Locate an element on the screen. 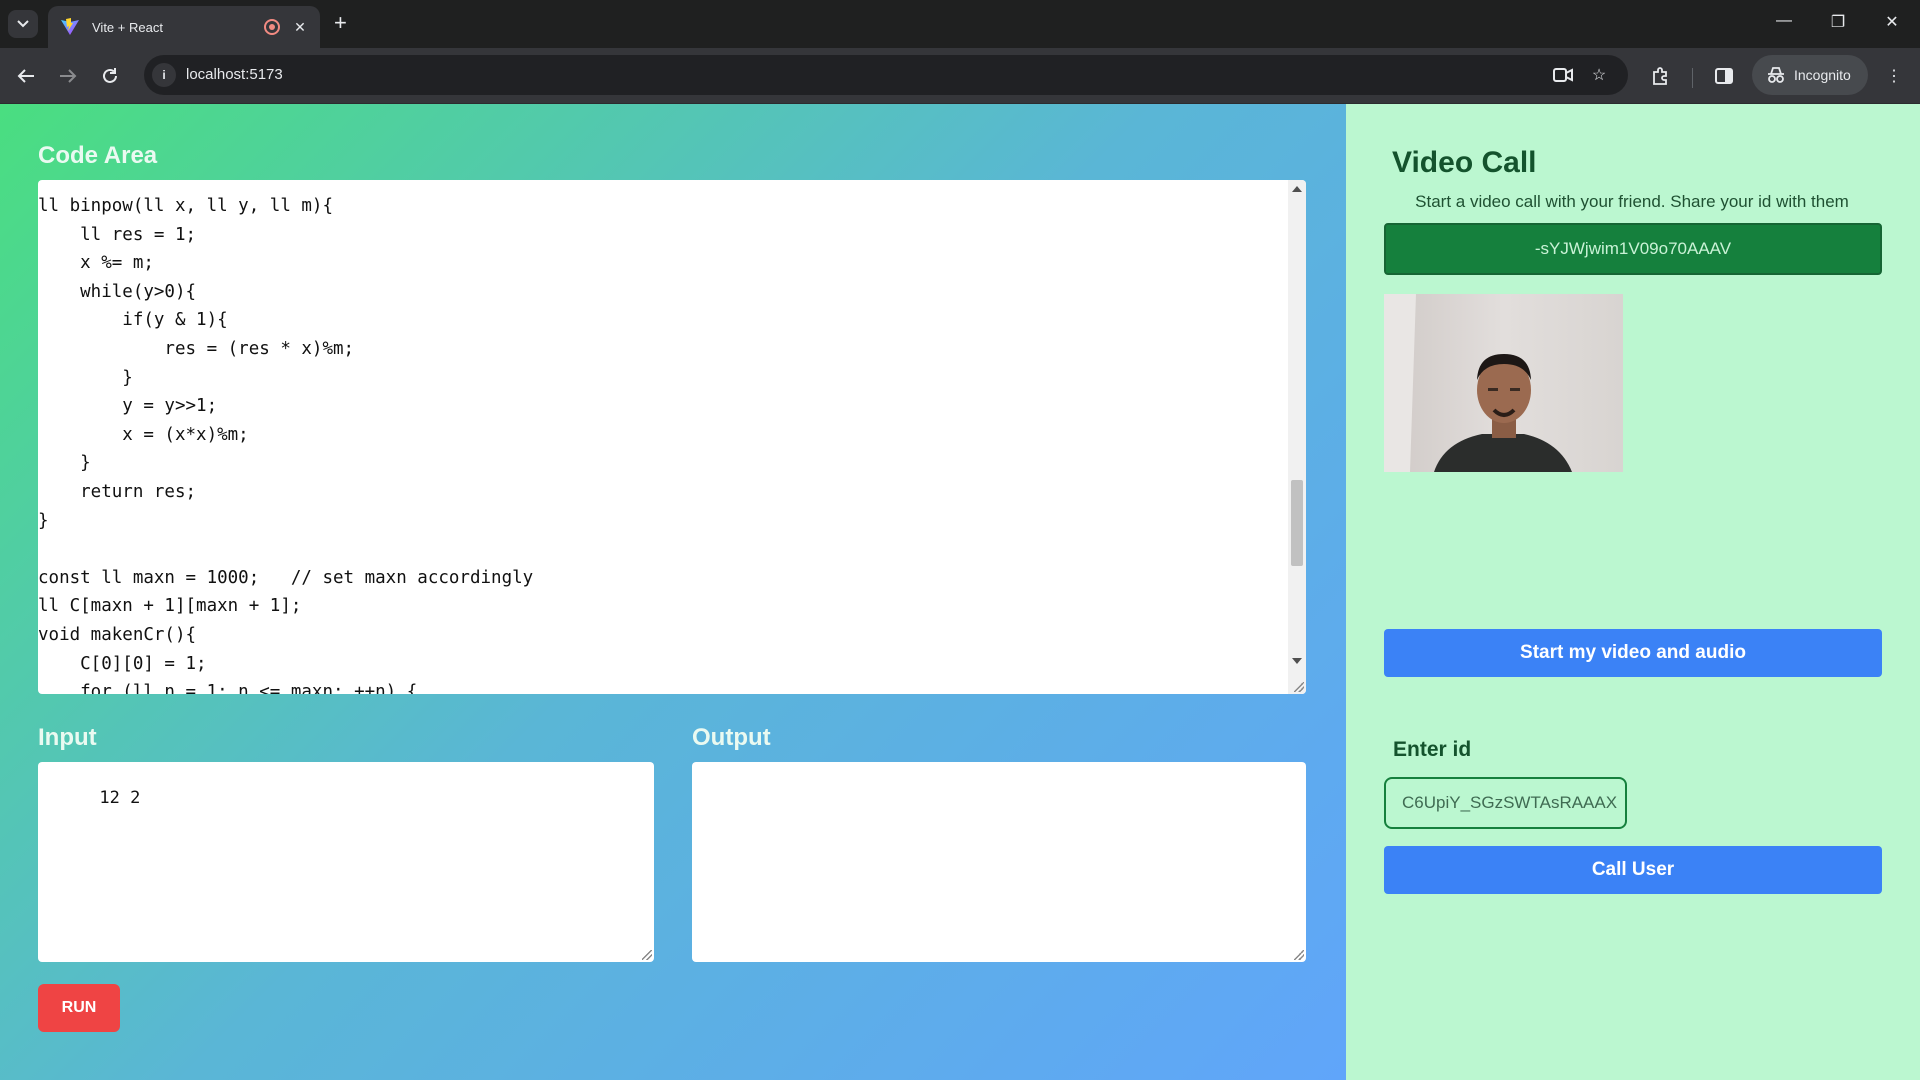  code-area-title: Code Area is located at coordinates (98, 155).